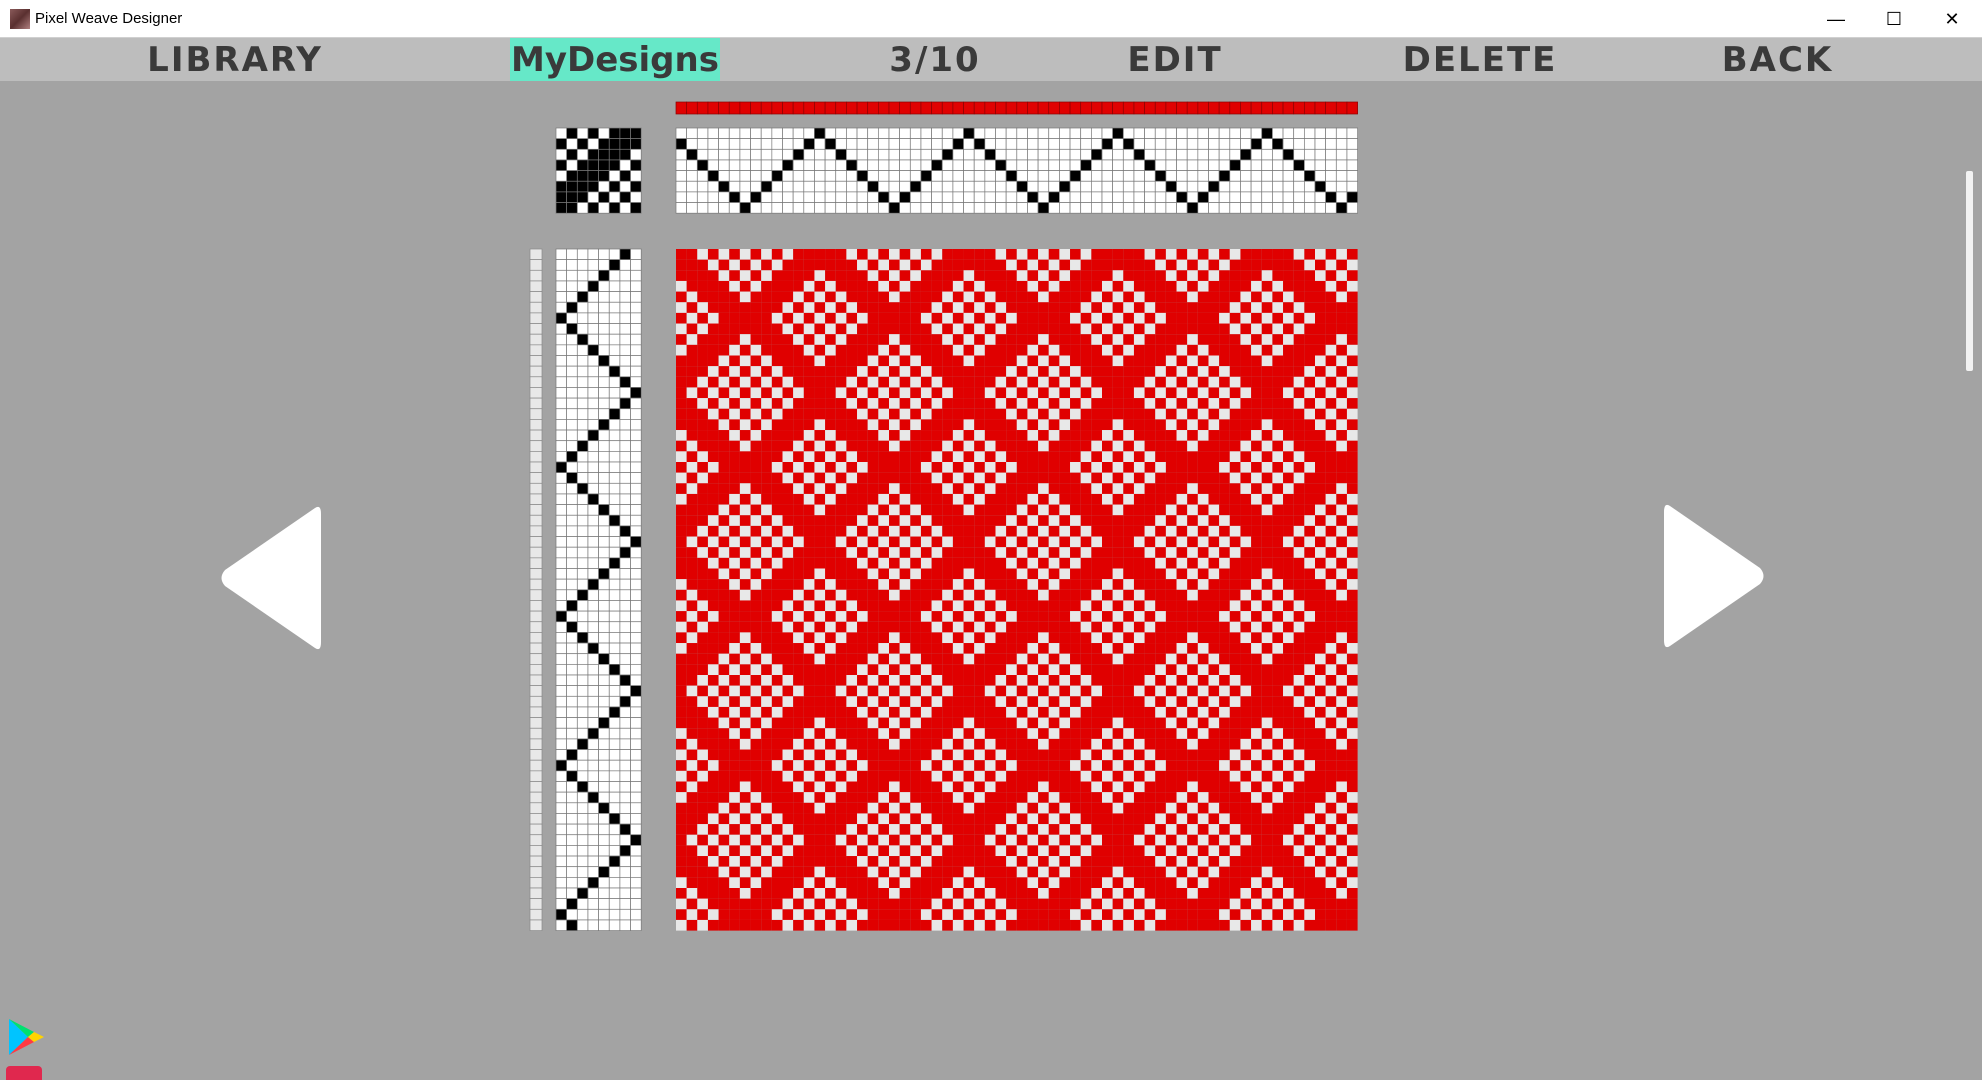 The image size is (1982, 1080). Describe the element at coordinates (536, 350) in the screenshot. I see `weft-color-cell` at that location.